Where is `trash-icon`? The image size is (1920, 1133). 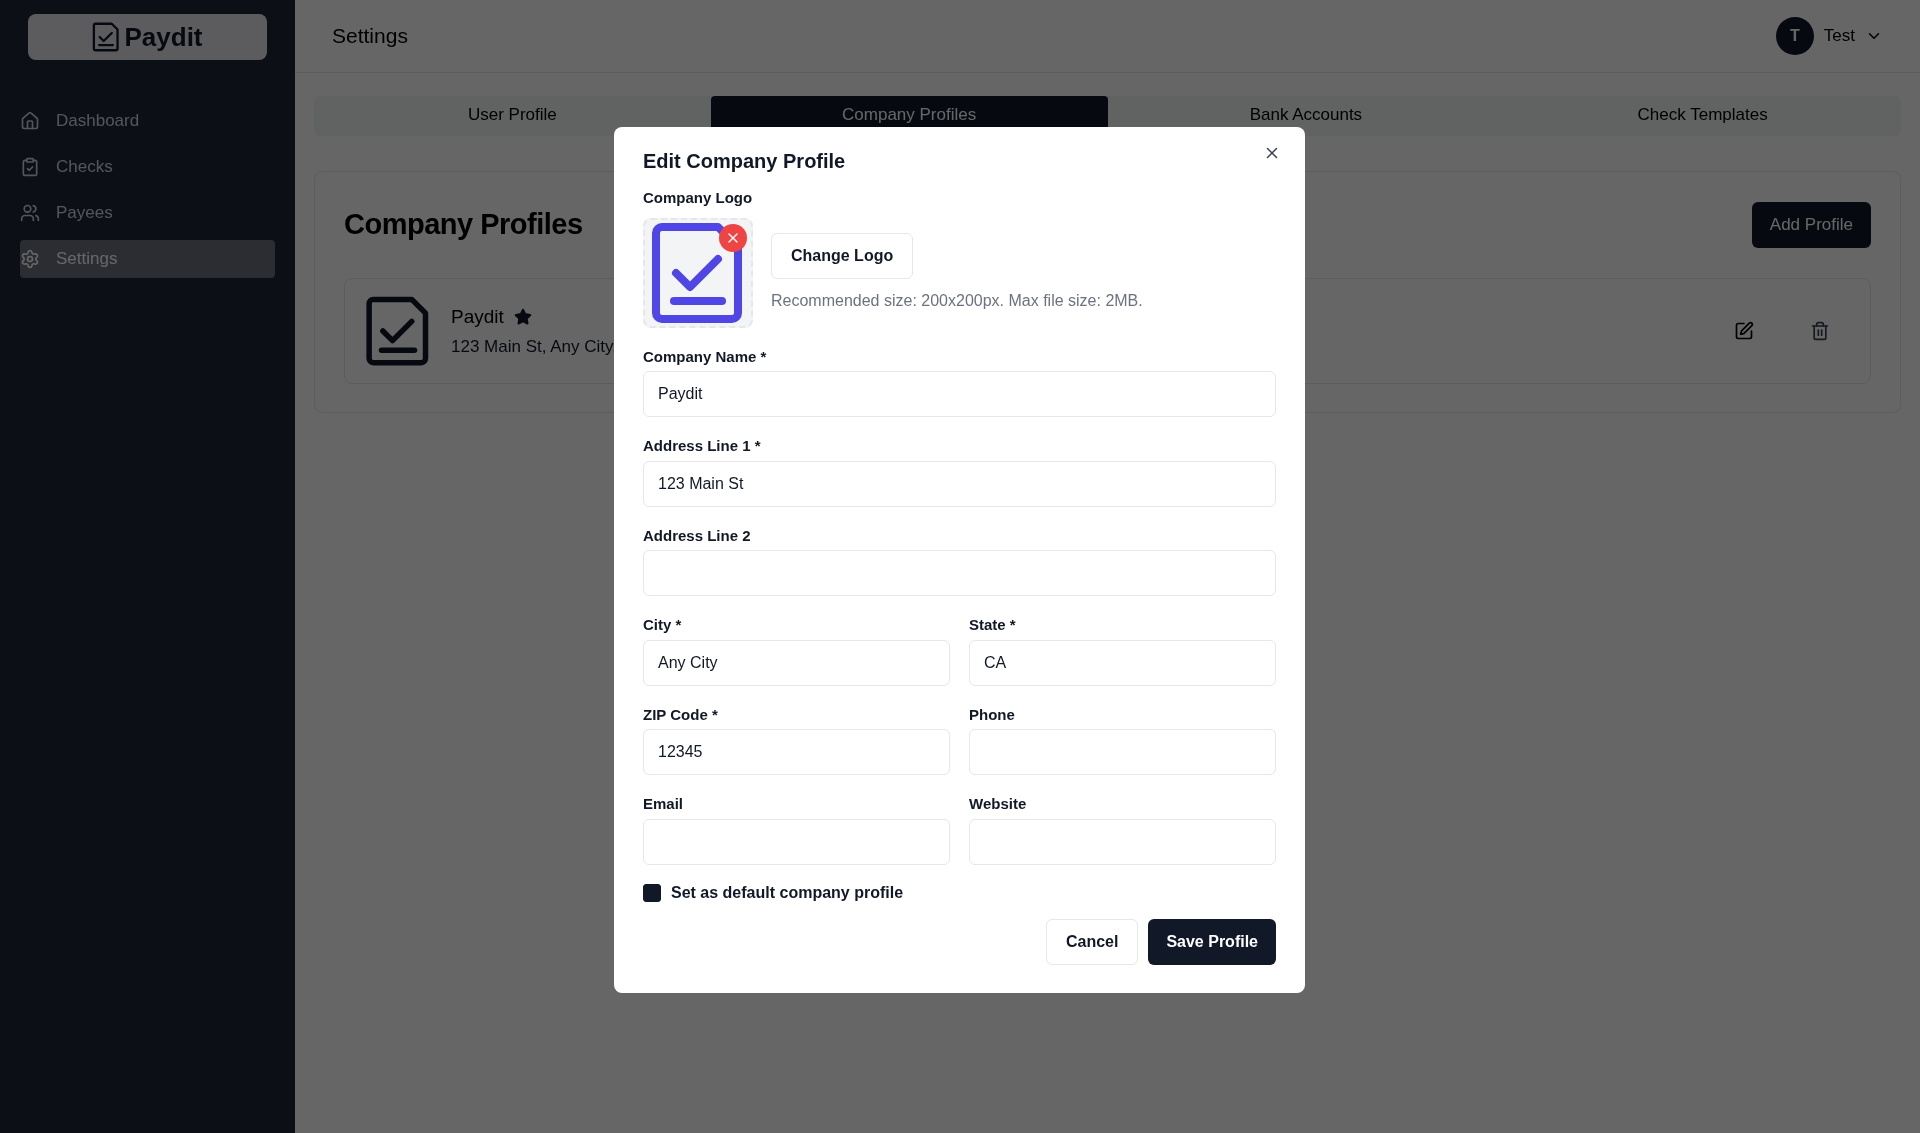
trash-icon is located at coordinates (1820, 331).